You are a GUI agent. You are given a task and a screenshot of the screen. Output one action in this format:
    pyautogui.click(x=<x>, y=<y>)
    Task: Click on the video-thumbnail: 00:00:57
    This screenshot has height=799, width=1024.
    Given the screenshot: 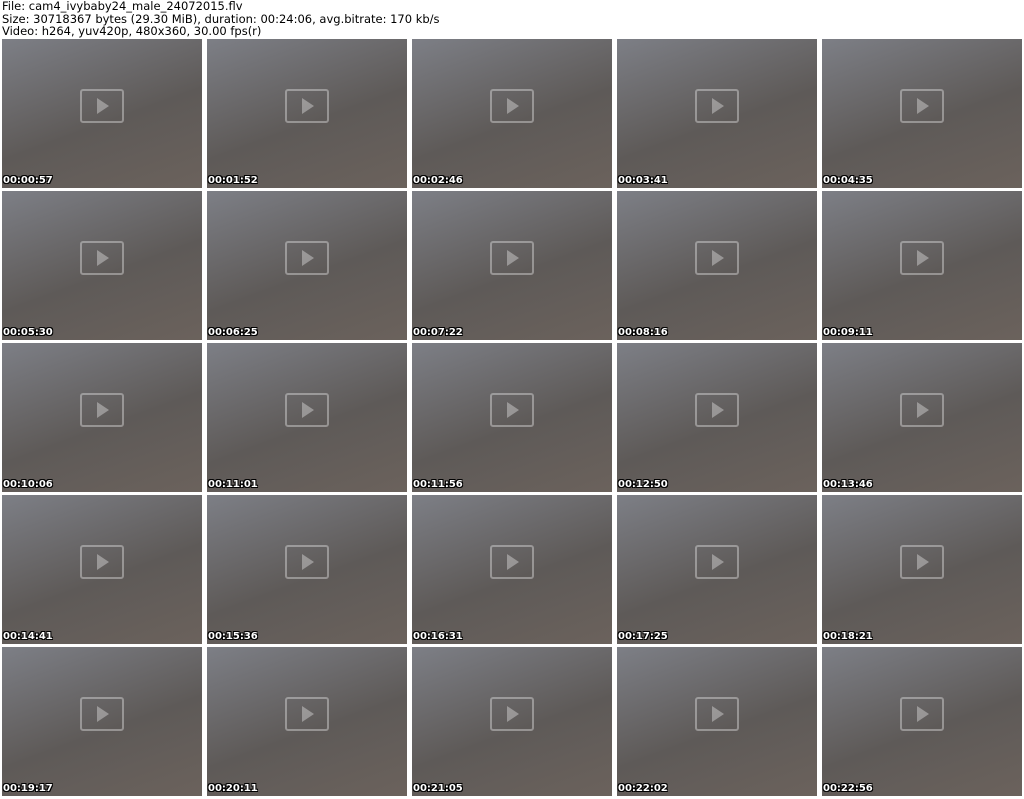 What is the action you would take?
    pyautogui.click(x=102, y=113)
    